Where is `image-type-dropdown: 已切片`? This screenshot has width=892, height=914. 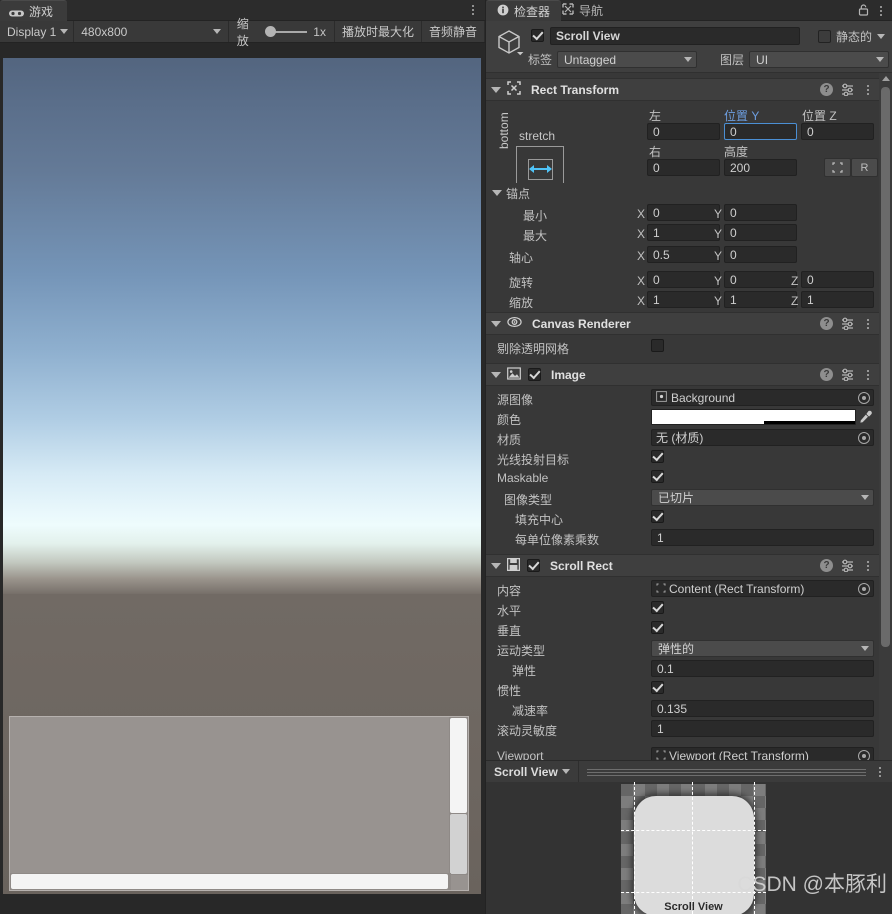
image-type-dropdown: 已切片 is located at coordinates (762, 497).